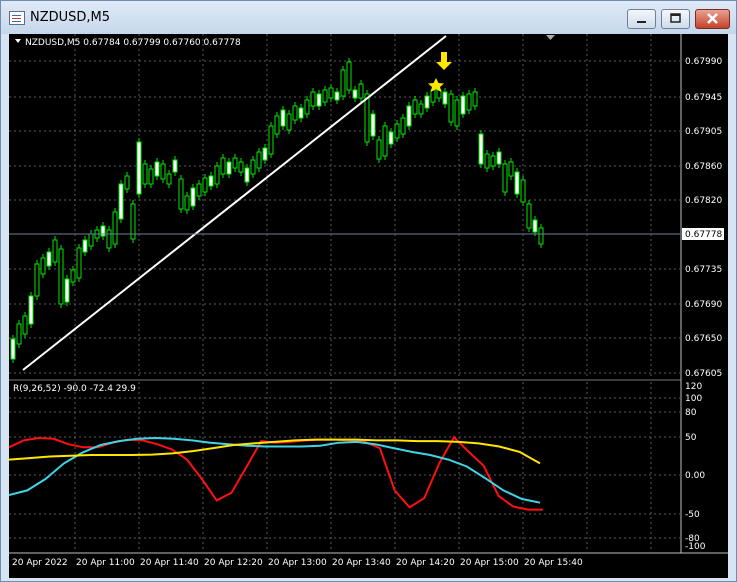 The image size is (737, 582). Describe the element at coordinates (693, 399) in the screenshot. I see `indicator-tick: 100` at that location.